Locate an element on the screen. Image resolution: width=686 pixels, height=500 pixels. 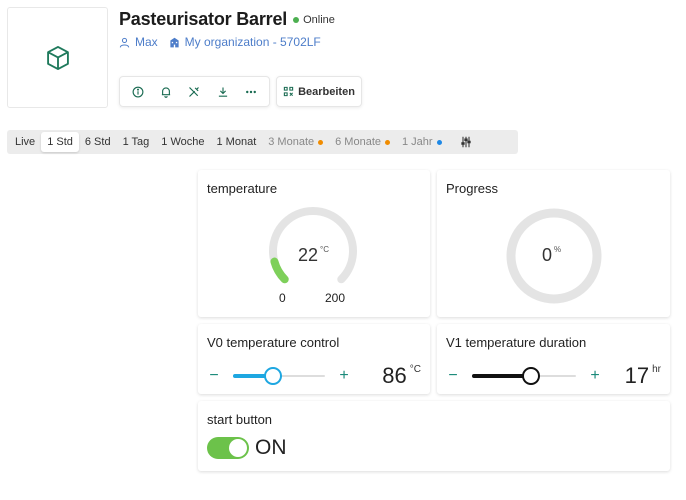
v1-widget: V1 temperature duration − + 17 hr is located at coordinates (553, 359).